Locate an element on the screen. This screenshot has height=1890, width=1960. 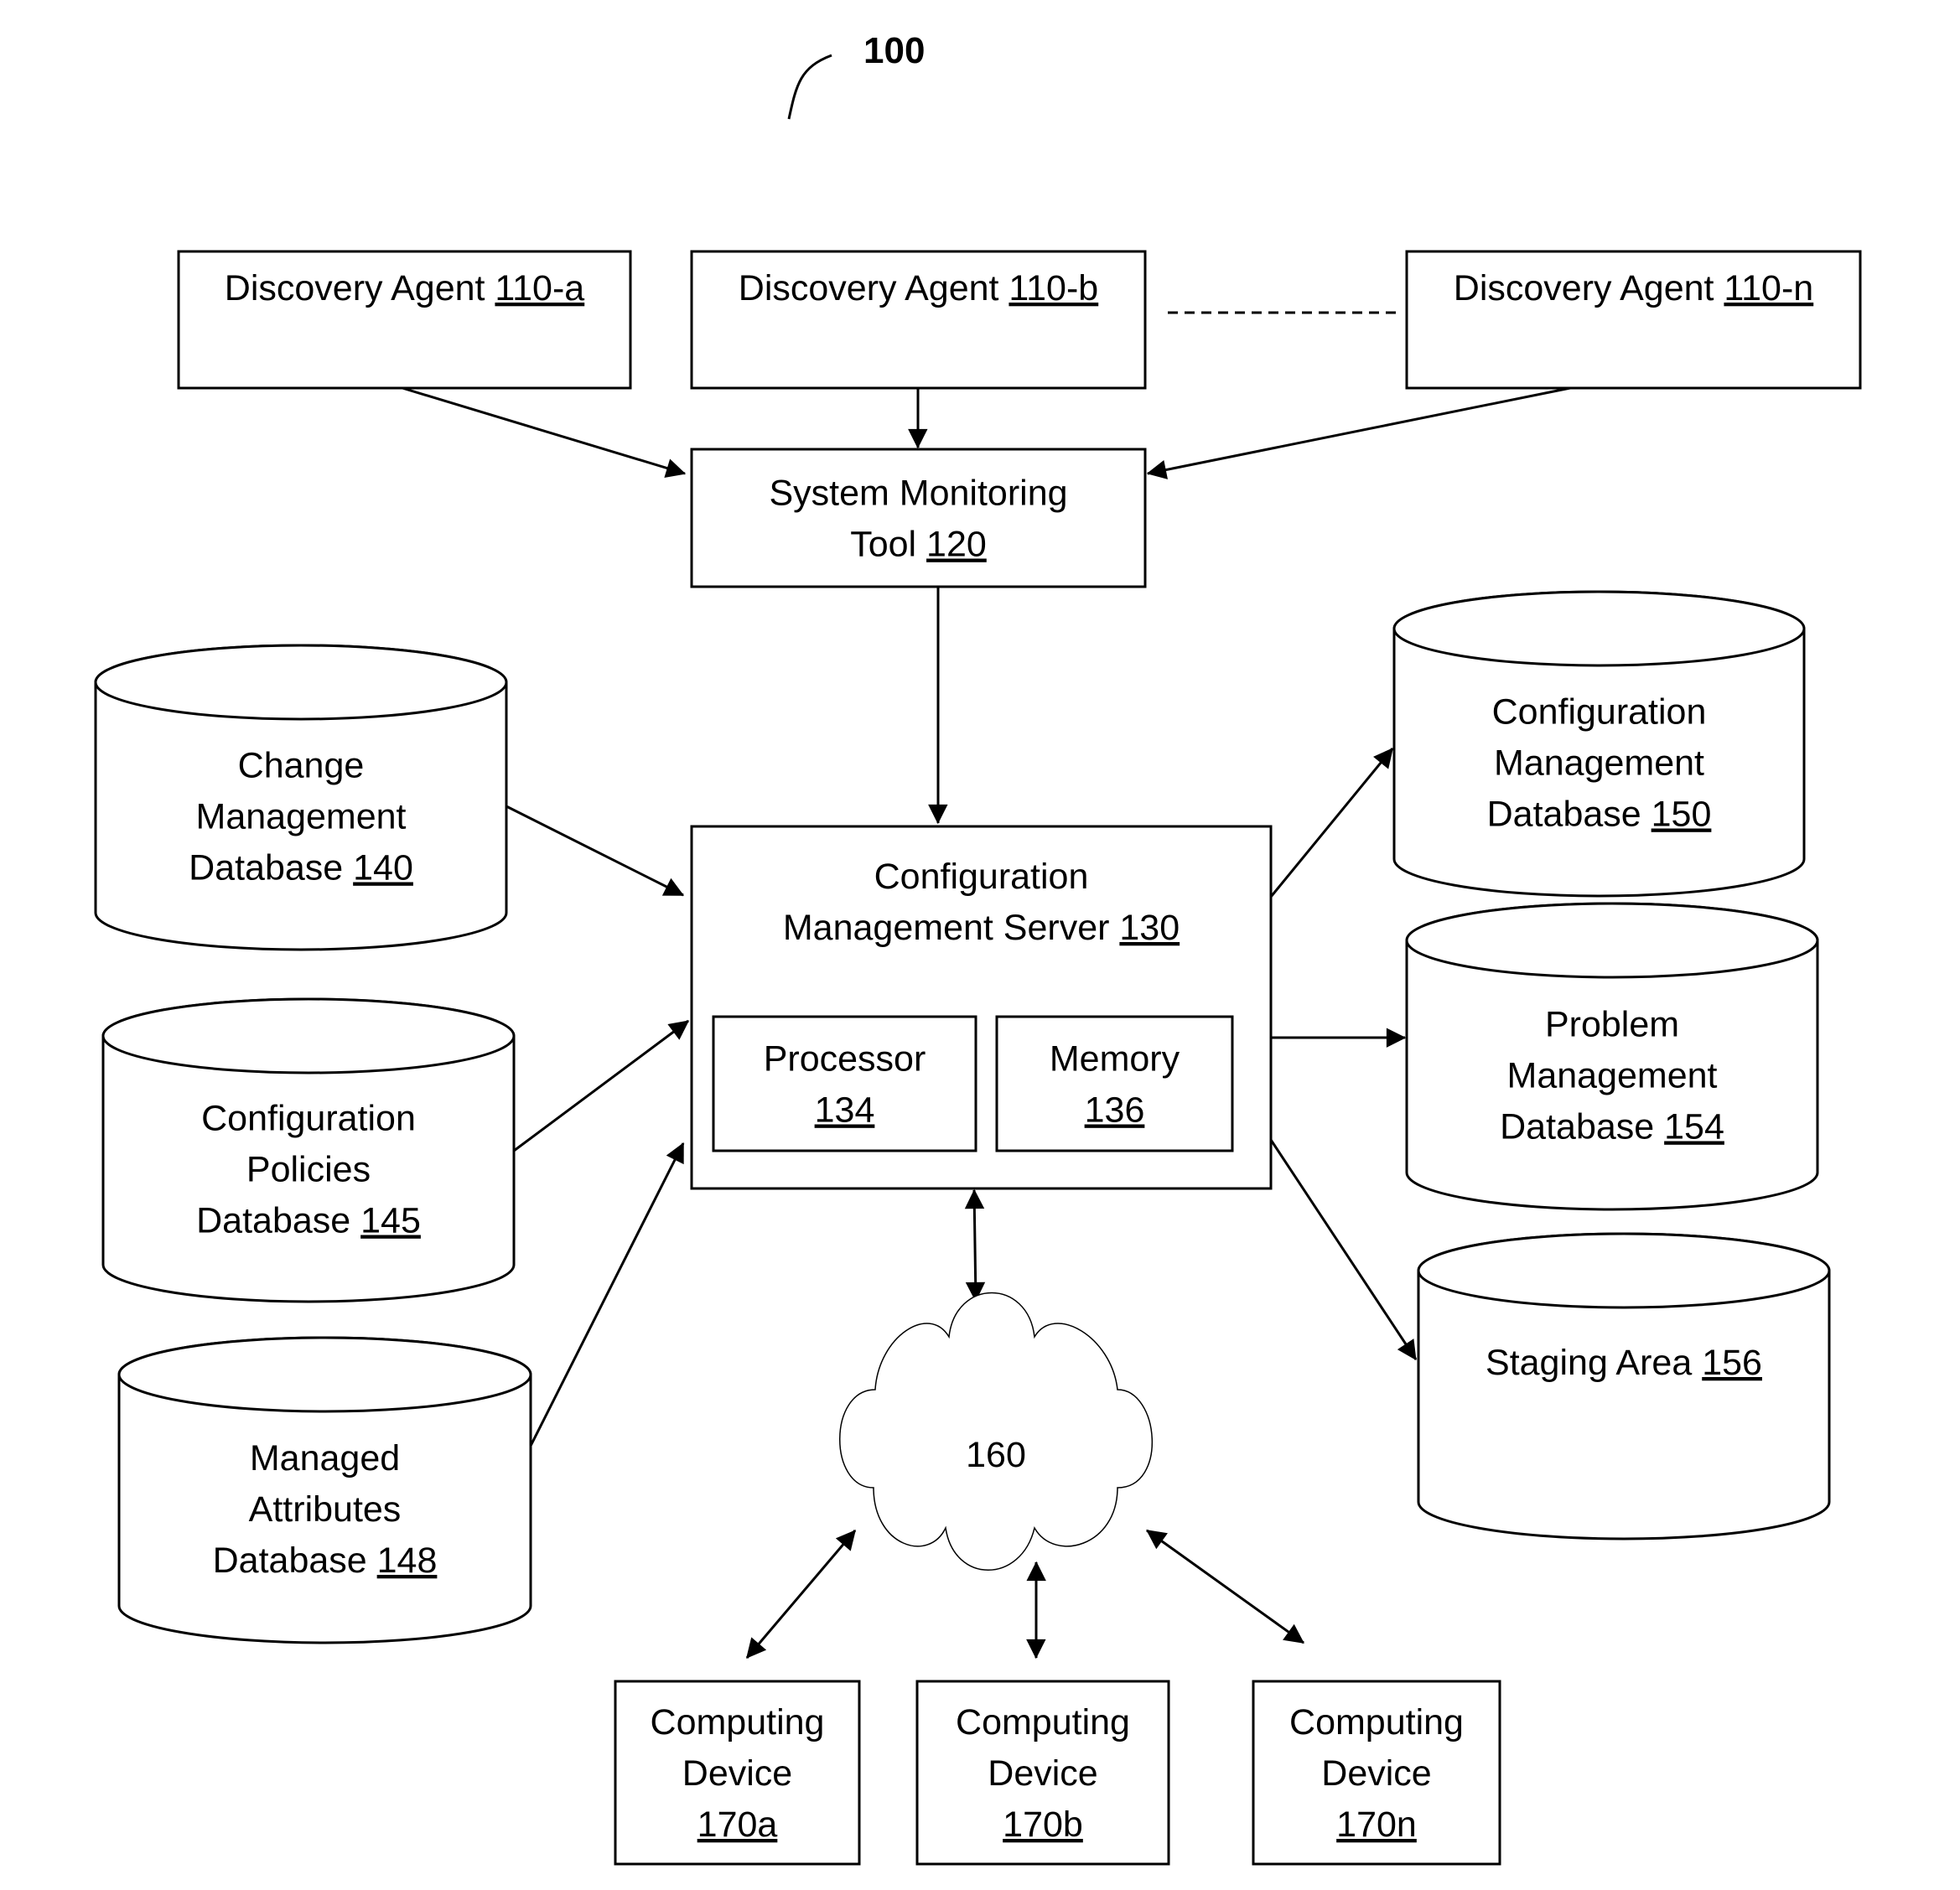
monitoring-tool-box: System Monitoring Tool 120 is located at coordinates (918, 518).